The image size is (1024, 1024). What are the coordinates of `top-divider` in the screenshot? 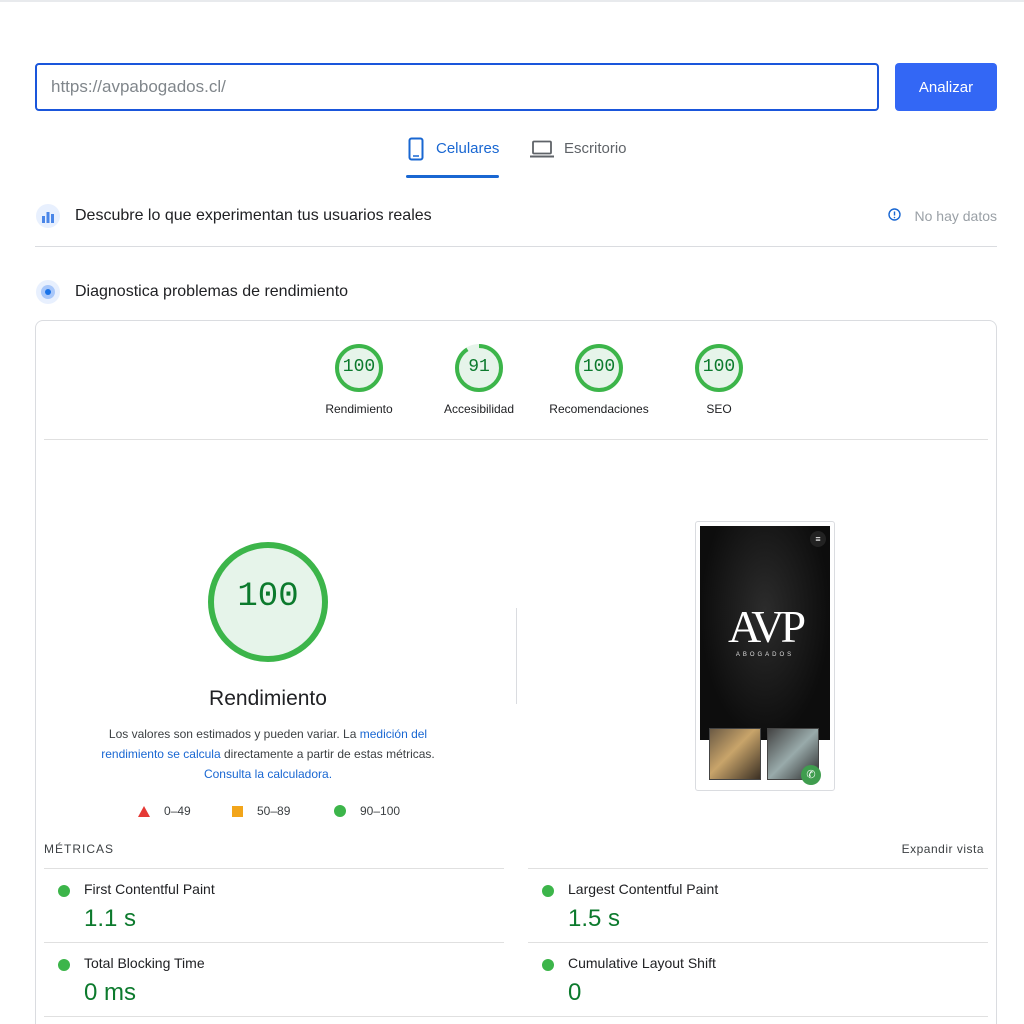 It's located at (512, 1).